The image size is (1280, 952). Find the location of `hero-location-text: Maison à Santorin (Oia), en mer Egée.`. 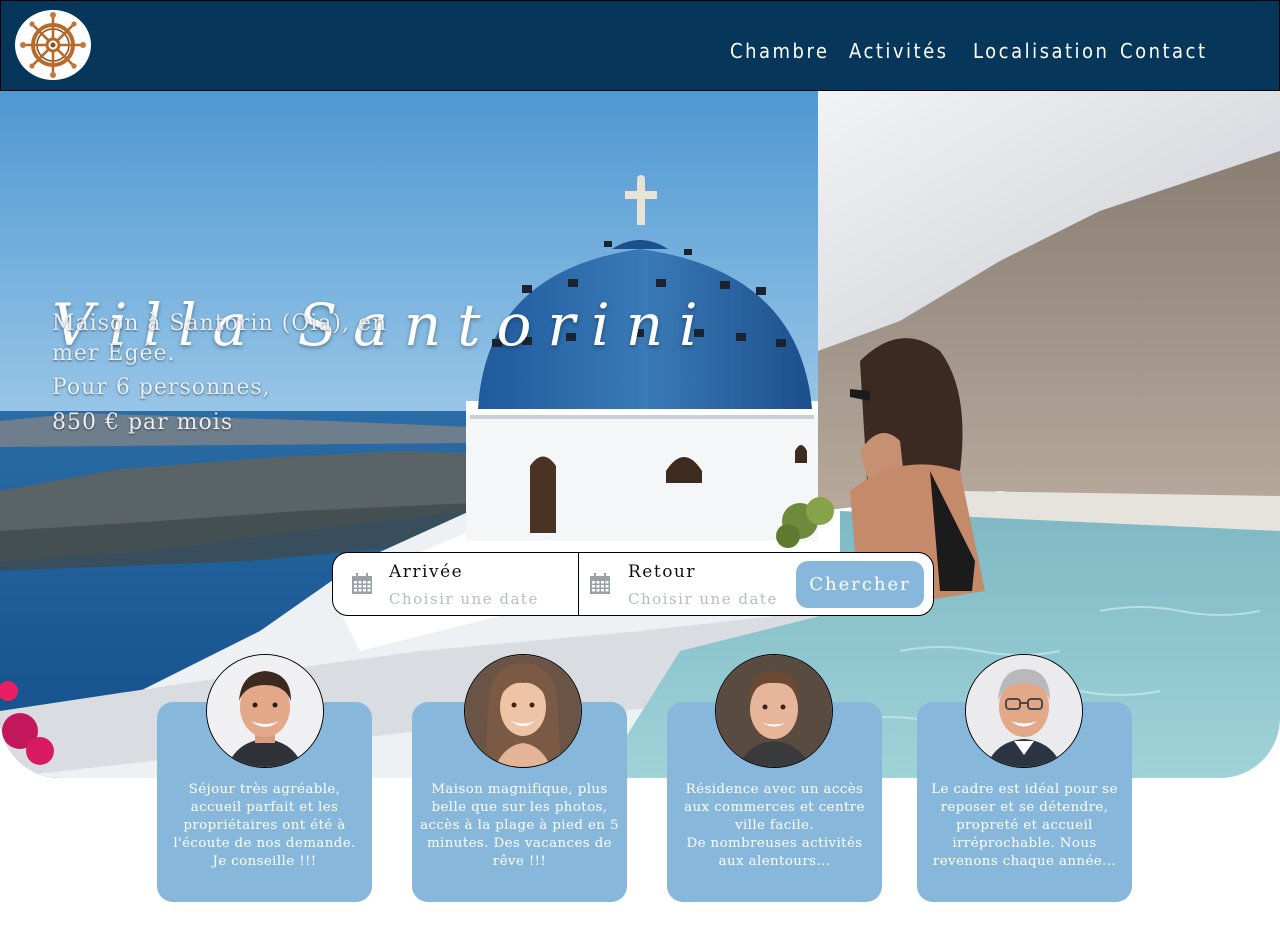

hero-location-text: Maison à Santorin (Oia), en mer Egée. is located at coordinates (220, 338).